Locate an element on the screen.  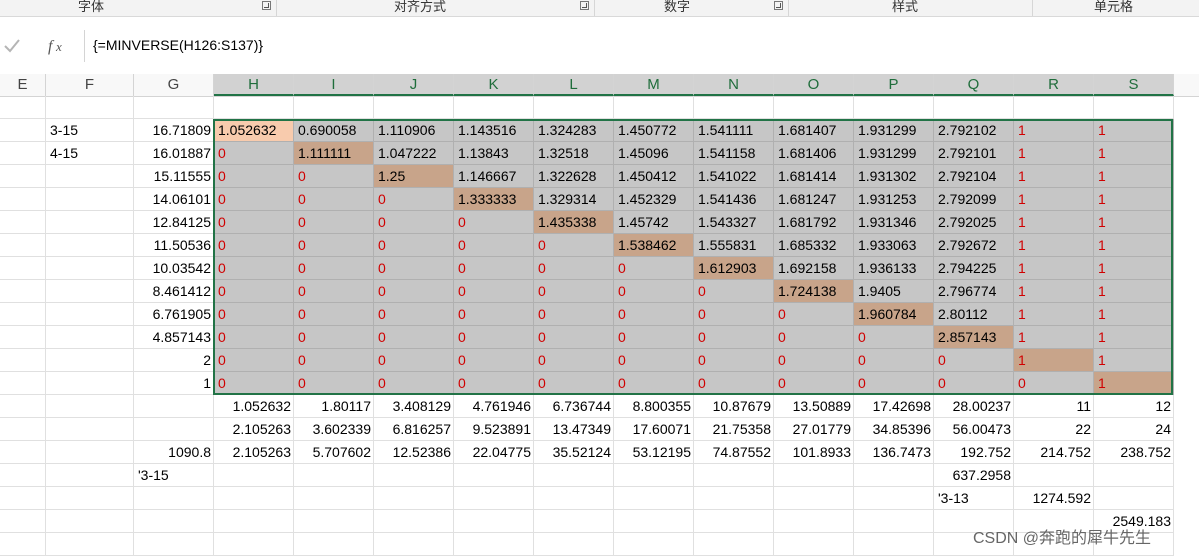
result-cell: 4.761946 is located at coordinates (494, 406).